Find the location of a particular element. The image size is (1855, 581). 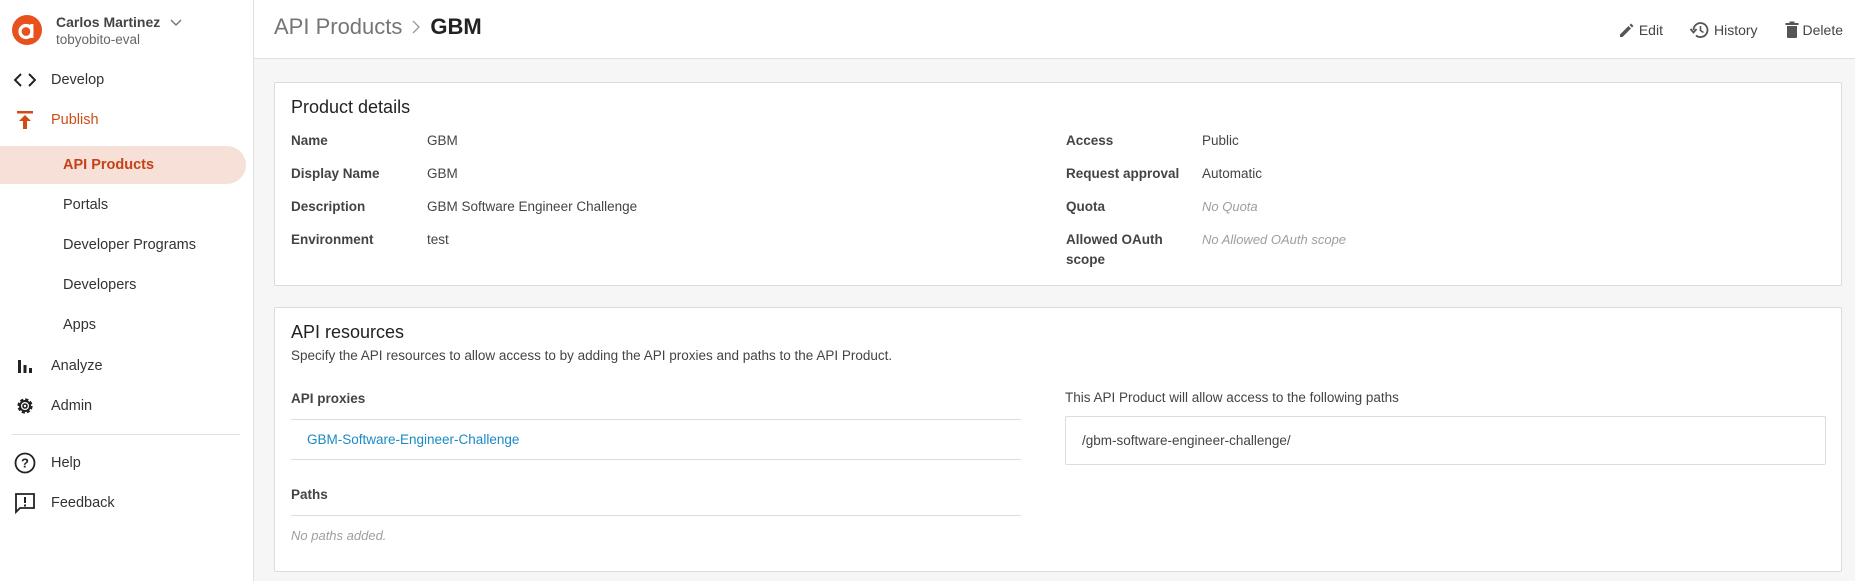

edit-button: Edit is located at coordinates (1640, 30).